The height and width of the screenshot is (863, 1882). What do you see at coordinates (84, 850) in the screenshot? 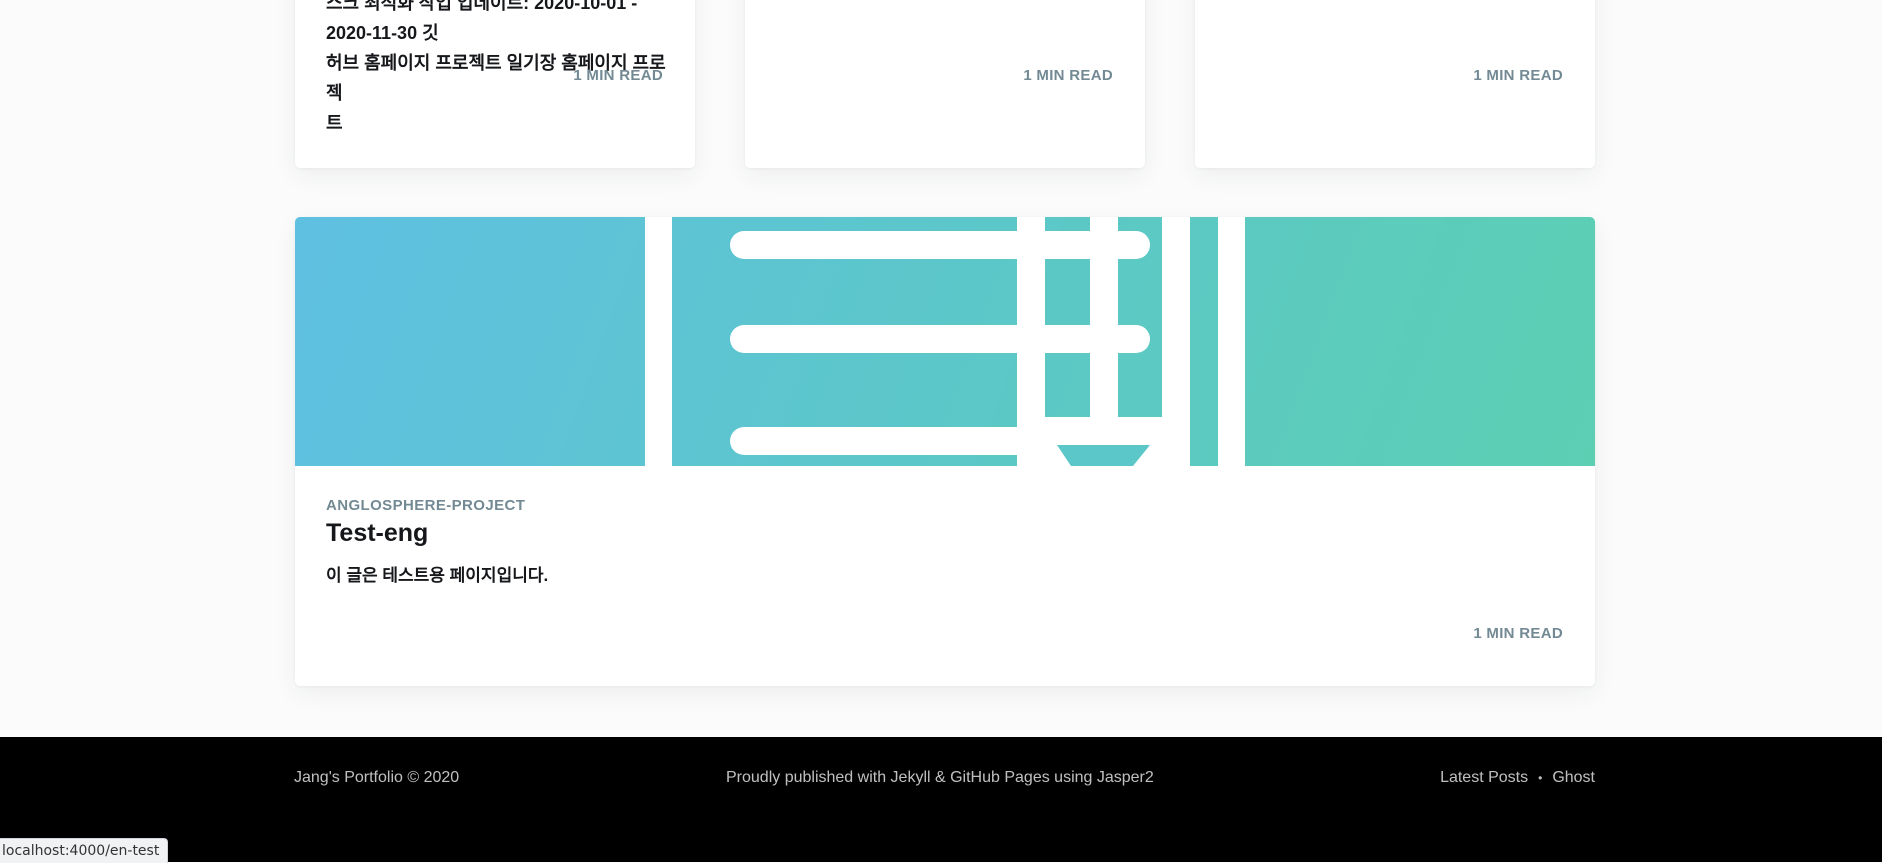
I see `browser-status-url: localhost:4000/en-test` at bounding box center [84, 850].